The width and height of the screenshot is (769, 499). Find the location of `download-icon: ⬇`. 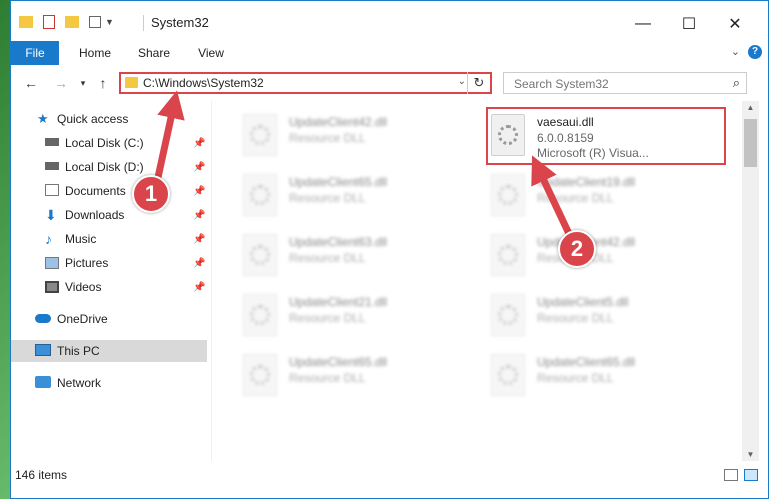

download-icon: ⬇ is located at coordinates (51, 215).